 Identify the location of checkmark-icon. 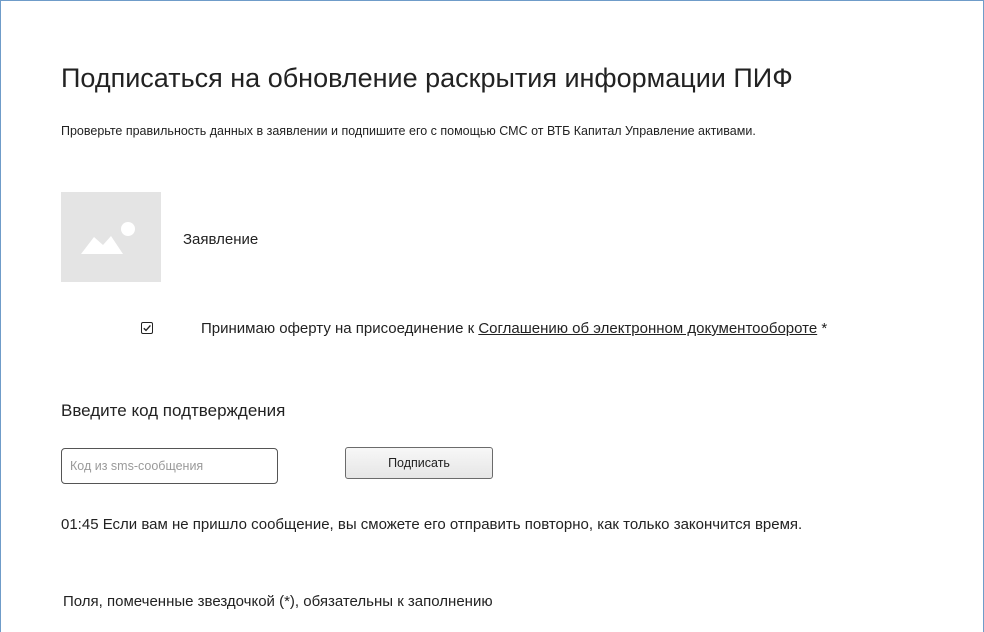
(147, 328).